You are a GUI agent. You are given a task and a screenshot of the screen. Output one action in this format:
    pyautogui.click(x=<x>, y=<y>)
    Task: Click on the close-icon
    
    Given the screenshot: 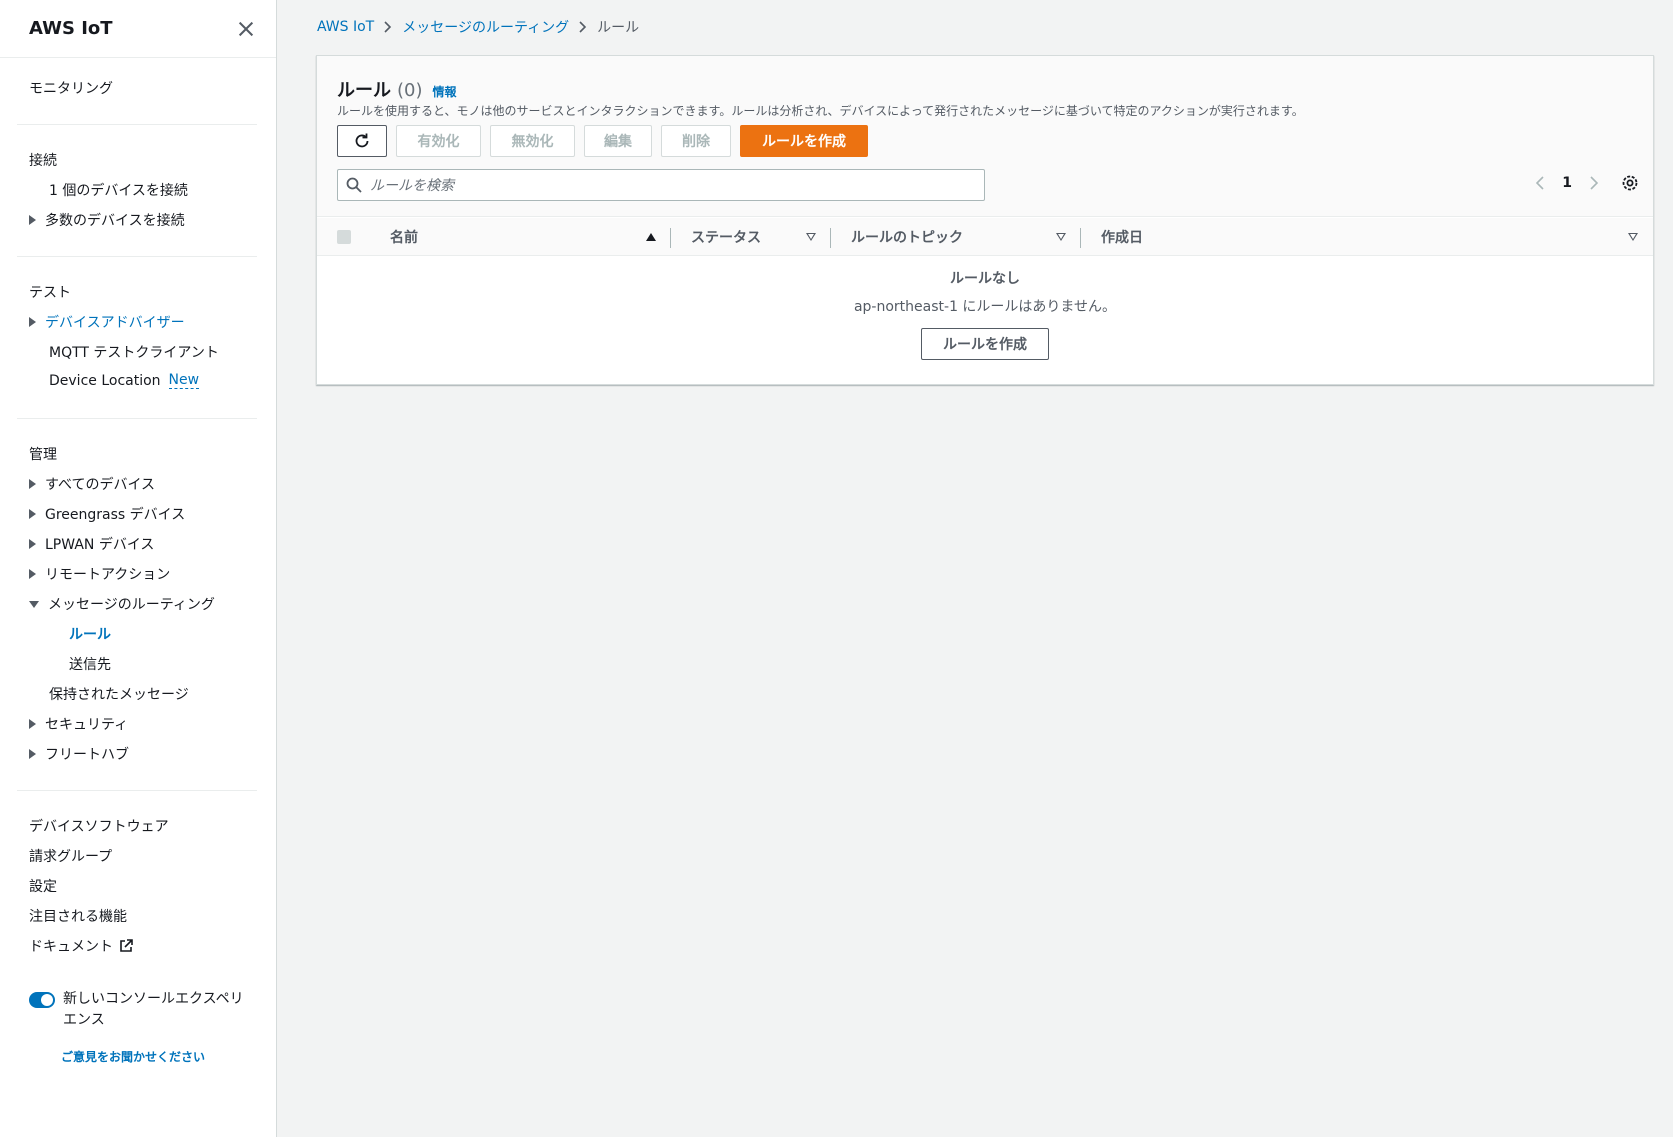 What is the action you would take?
    pyautogui.click(x=246, y=29)
    